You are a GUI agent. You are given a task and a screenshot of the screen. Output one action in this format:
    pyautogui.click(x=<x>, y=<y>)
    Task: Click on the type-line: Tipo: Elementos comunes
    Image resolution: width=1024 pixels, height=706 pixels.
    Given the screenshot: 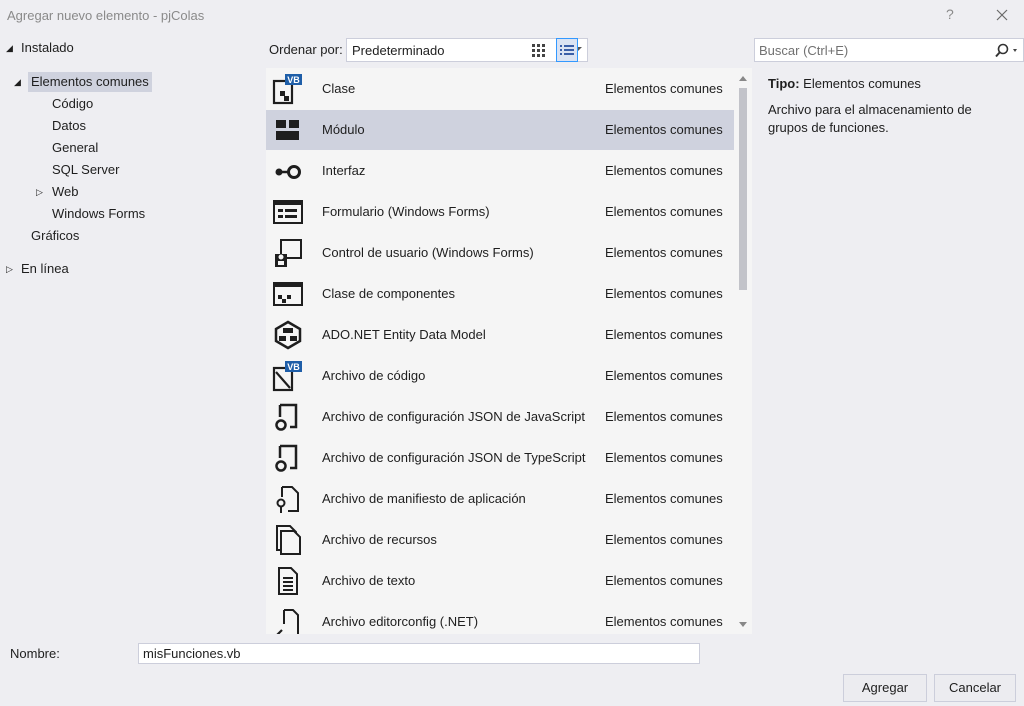 What is the action you would take?
    pyautogui.click(x=888, y=83)
    